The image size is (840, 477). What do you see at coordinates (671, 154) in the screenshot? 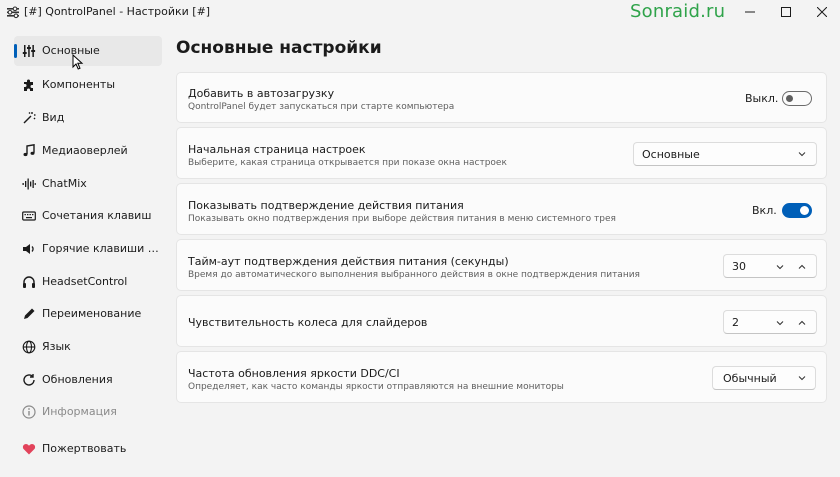
I see `select-value: Основные` at bounding box center [671, 154].